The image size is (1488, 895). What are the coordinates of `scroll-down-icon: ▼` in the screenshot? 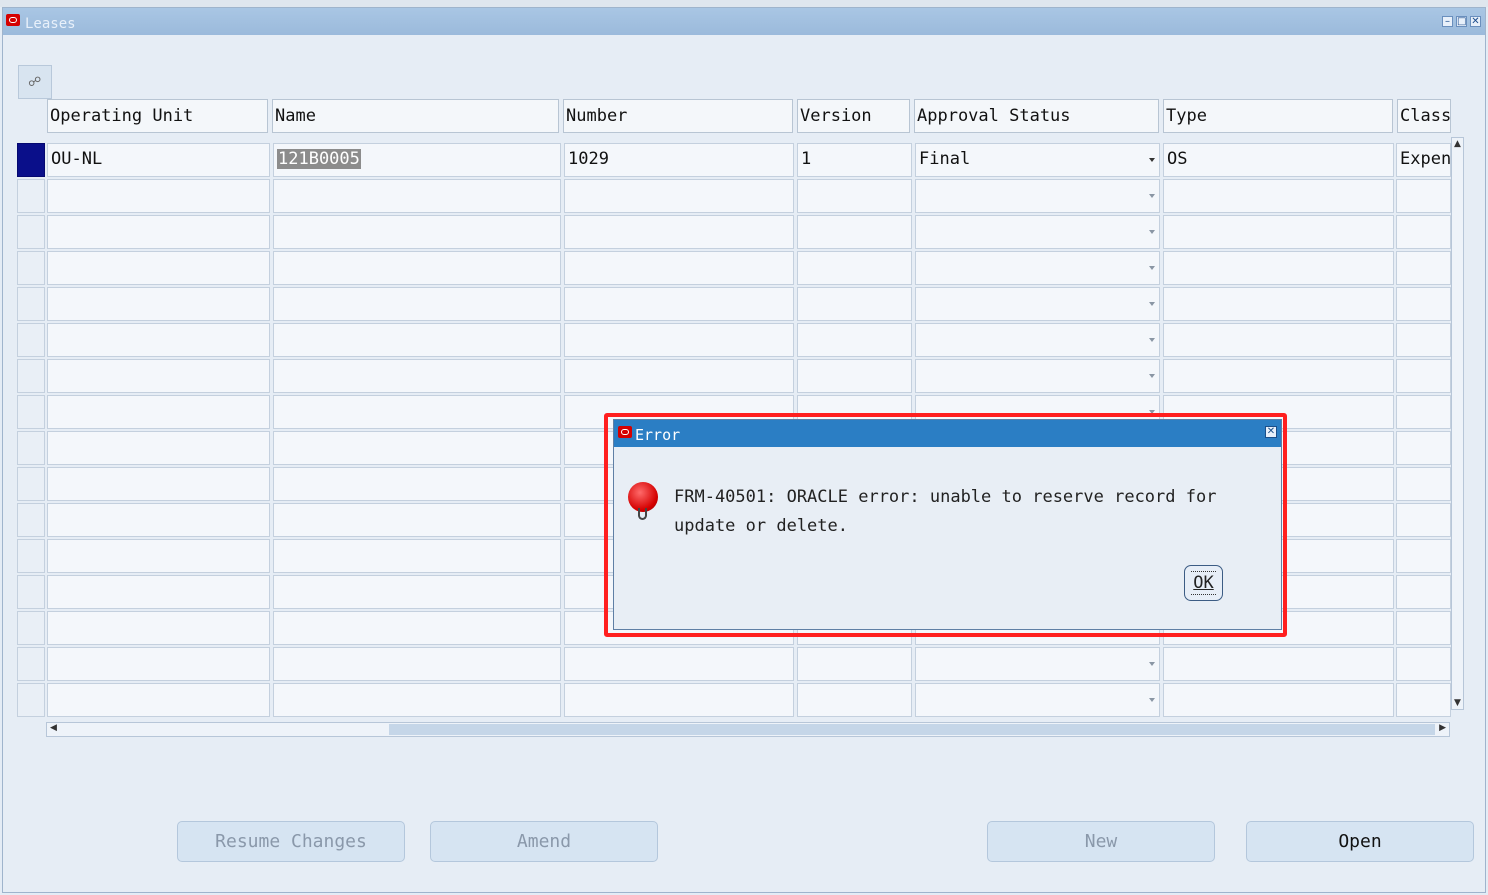 It's located at (1457, 703).